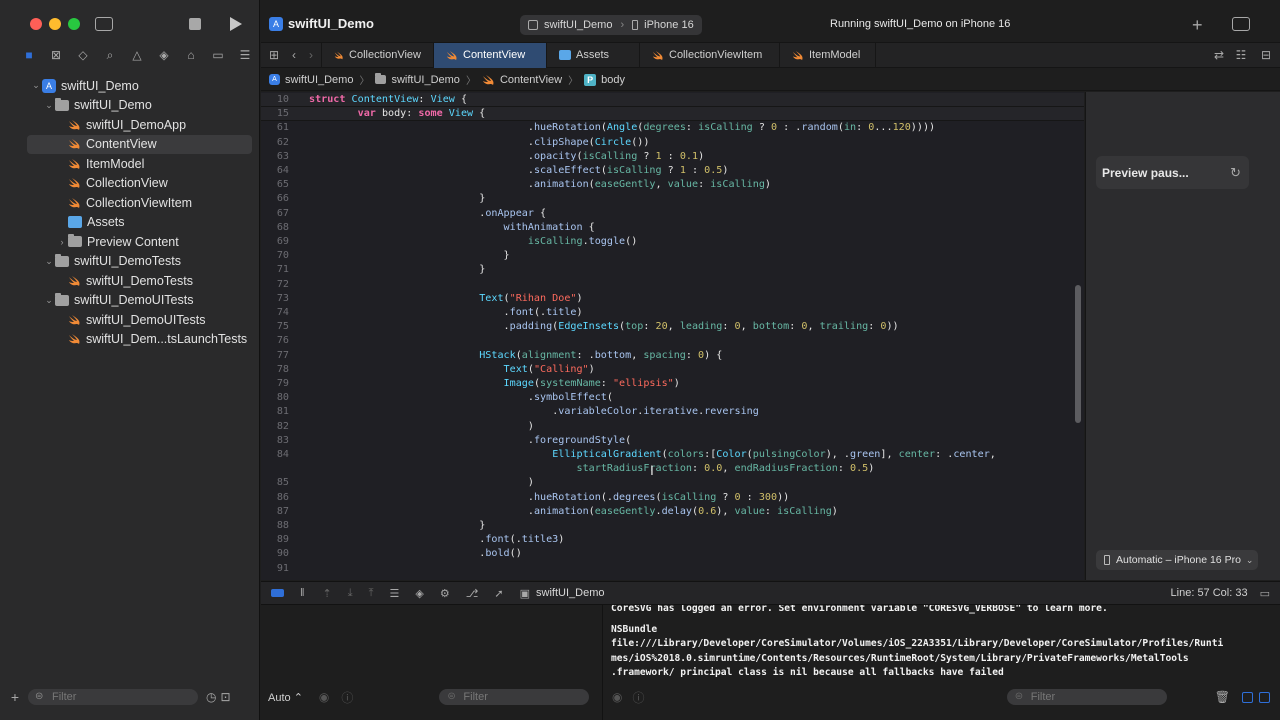  Describe the element at coordinates (672, 228) in the screenshot. I see `code-line: 68 withAnimation {` at that location.